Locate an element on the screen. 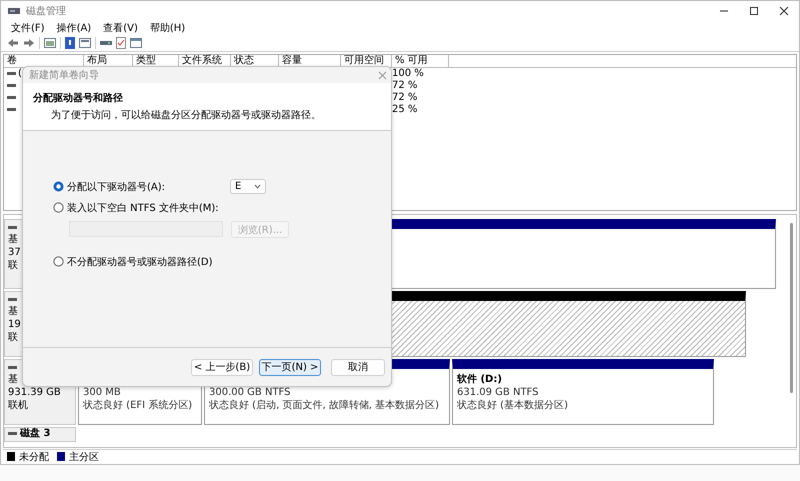 The width and height of the screenshot is (800, 481). disk-label: 磁盘 3 is located at coordinates (40, 434).